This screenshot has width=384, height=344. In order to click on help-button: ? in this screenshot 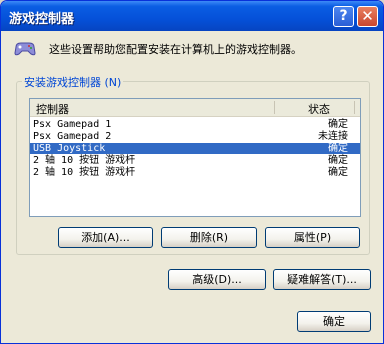, I will do `click(343, 16)`.